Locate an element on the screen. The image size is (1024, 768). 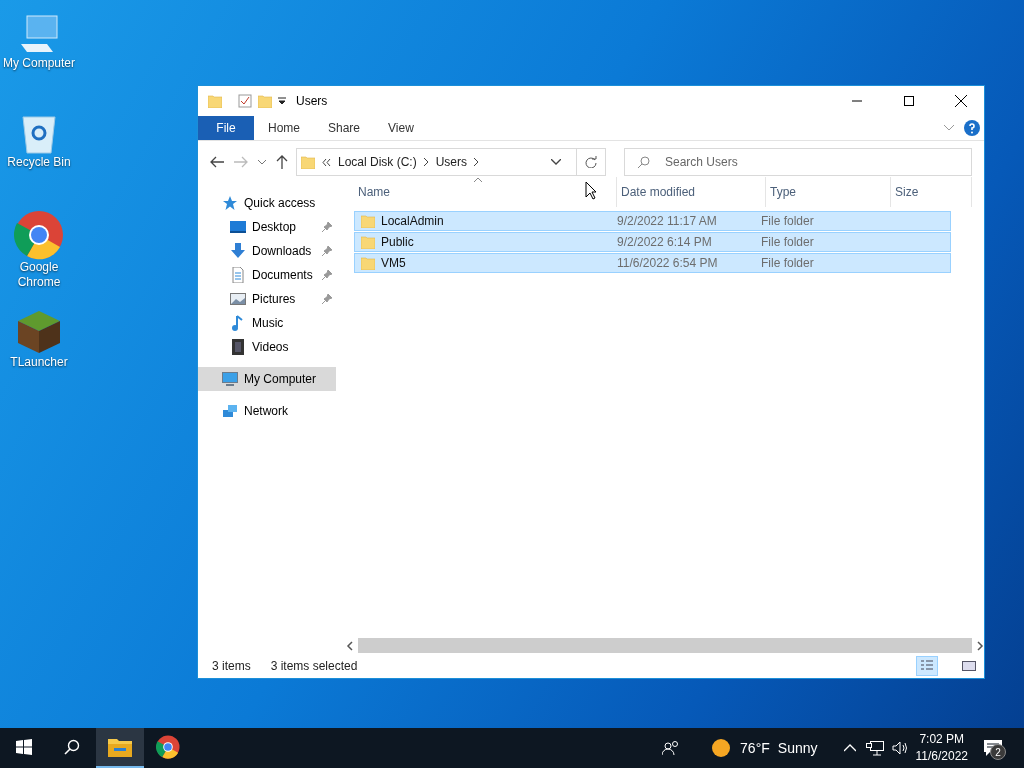
desktop-icon is located at coordinates (238, 227).